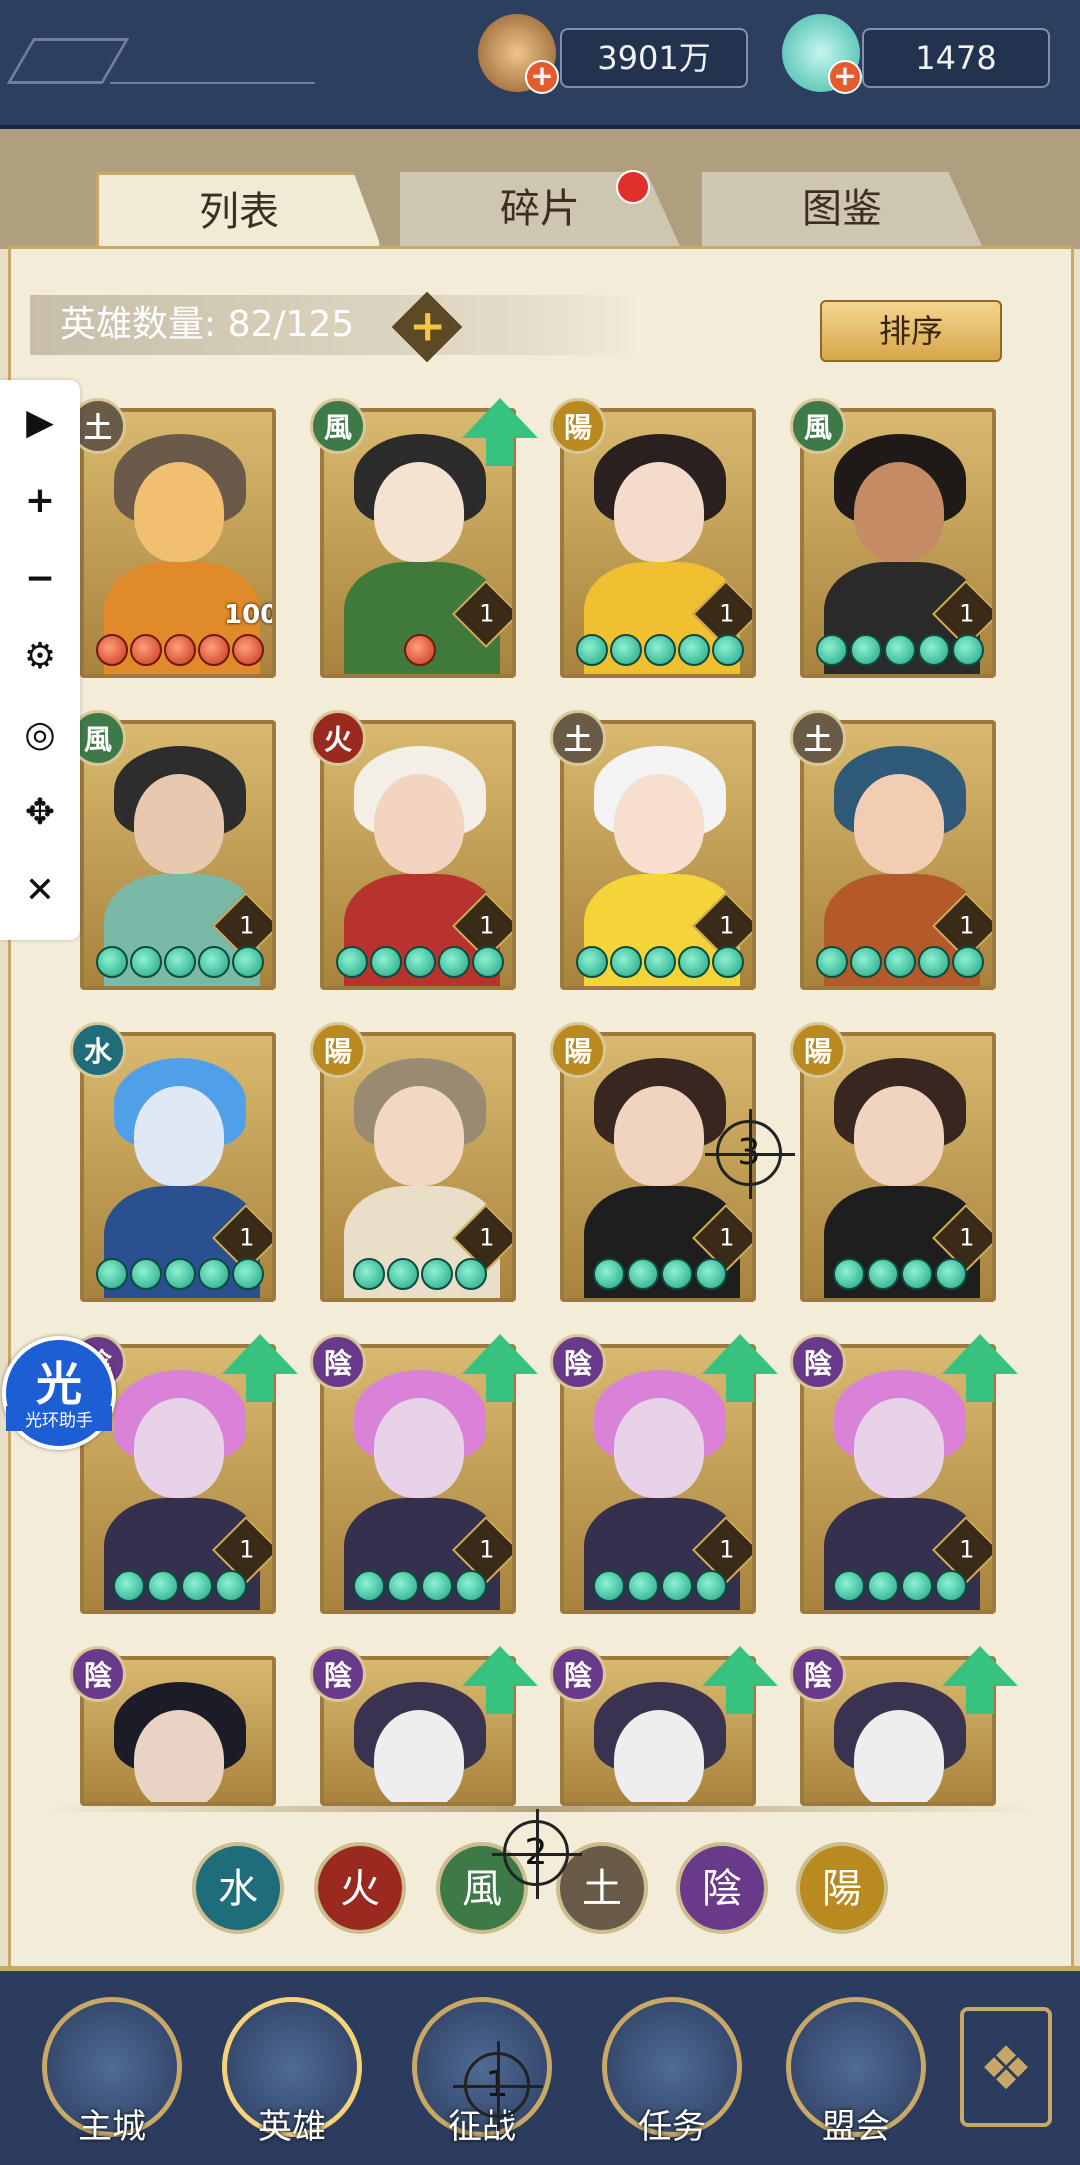 The width and height of the screenshot is (1080, 2165). What do you see at coordinates (672, 2127) in the screenshot?
I see `nav-tasks-label: 任务` at bounding box center [672, 2127].